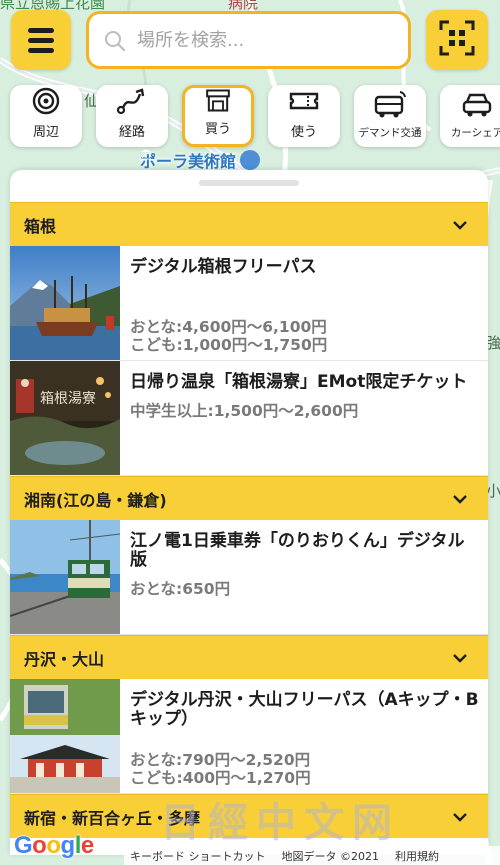  What do you see at coordinates (218, 100) in the screenshot?
I see `shop-icon` at bounding box center [218, 100].